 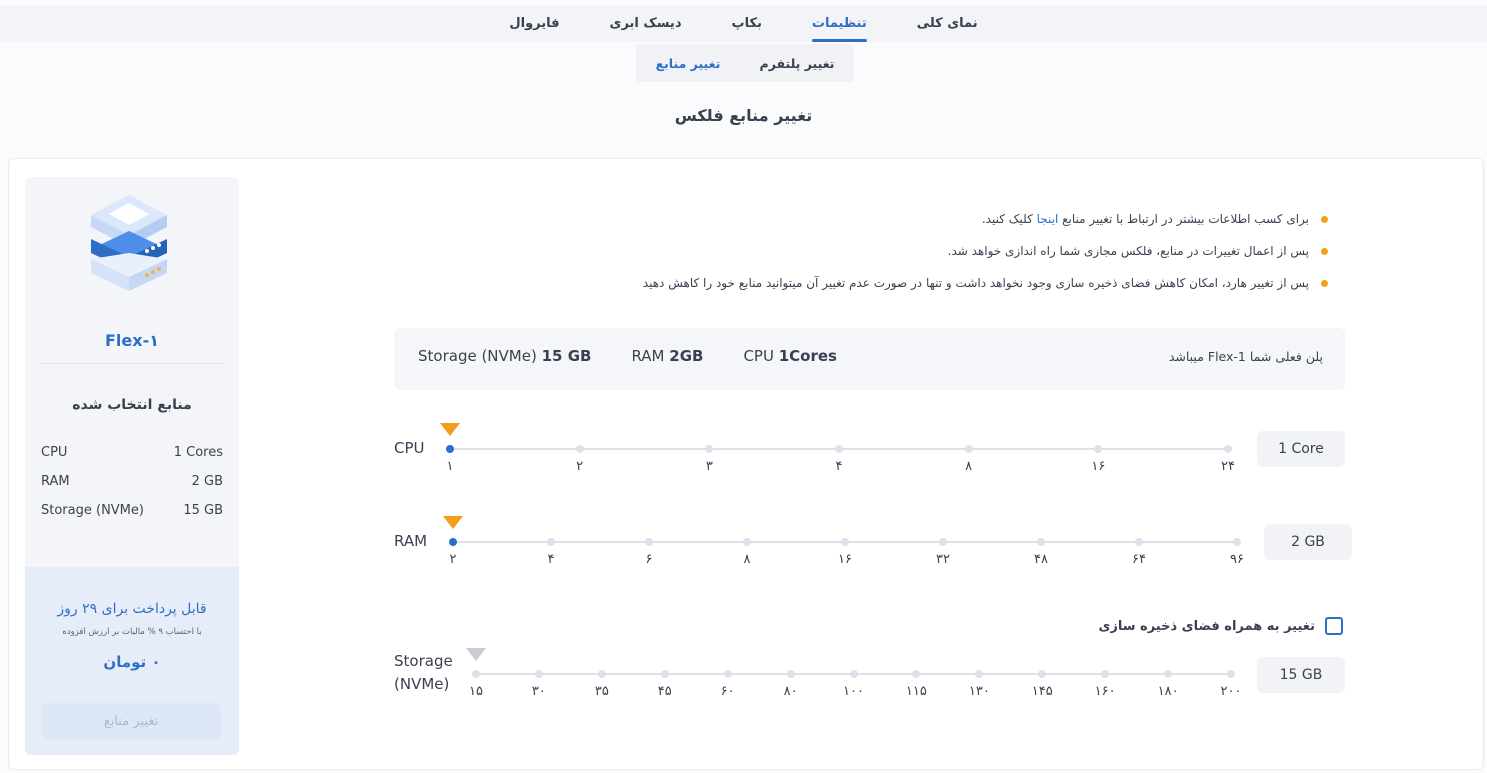 I want to click on slider-tick-label: ۱۰۰, so click(x=853, y=691).